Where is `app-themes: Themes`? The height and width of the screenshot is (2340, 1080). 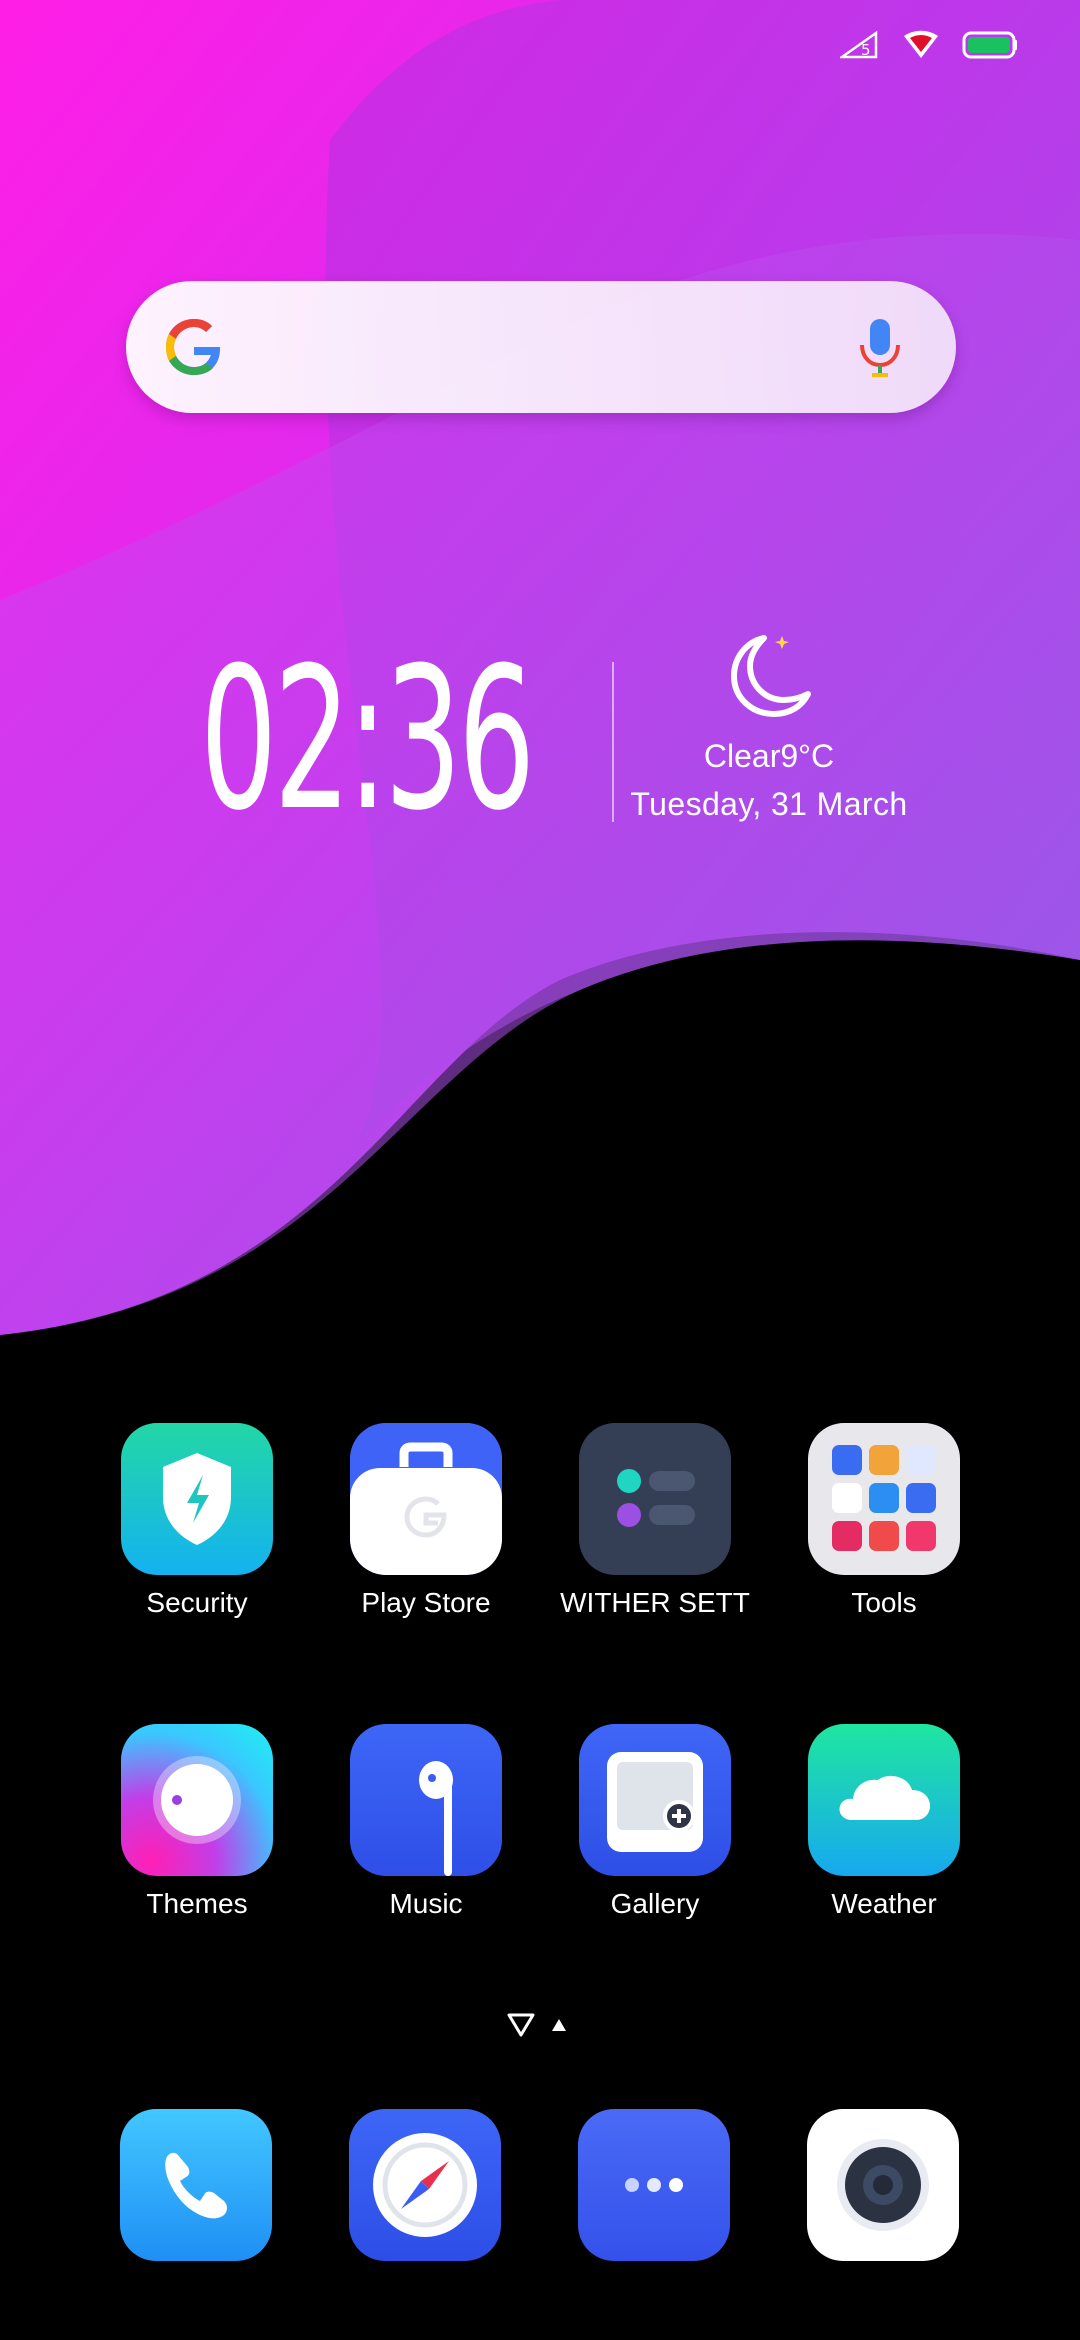
app-themes: Themes is located at coordinates (197, 1822).